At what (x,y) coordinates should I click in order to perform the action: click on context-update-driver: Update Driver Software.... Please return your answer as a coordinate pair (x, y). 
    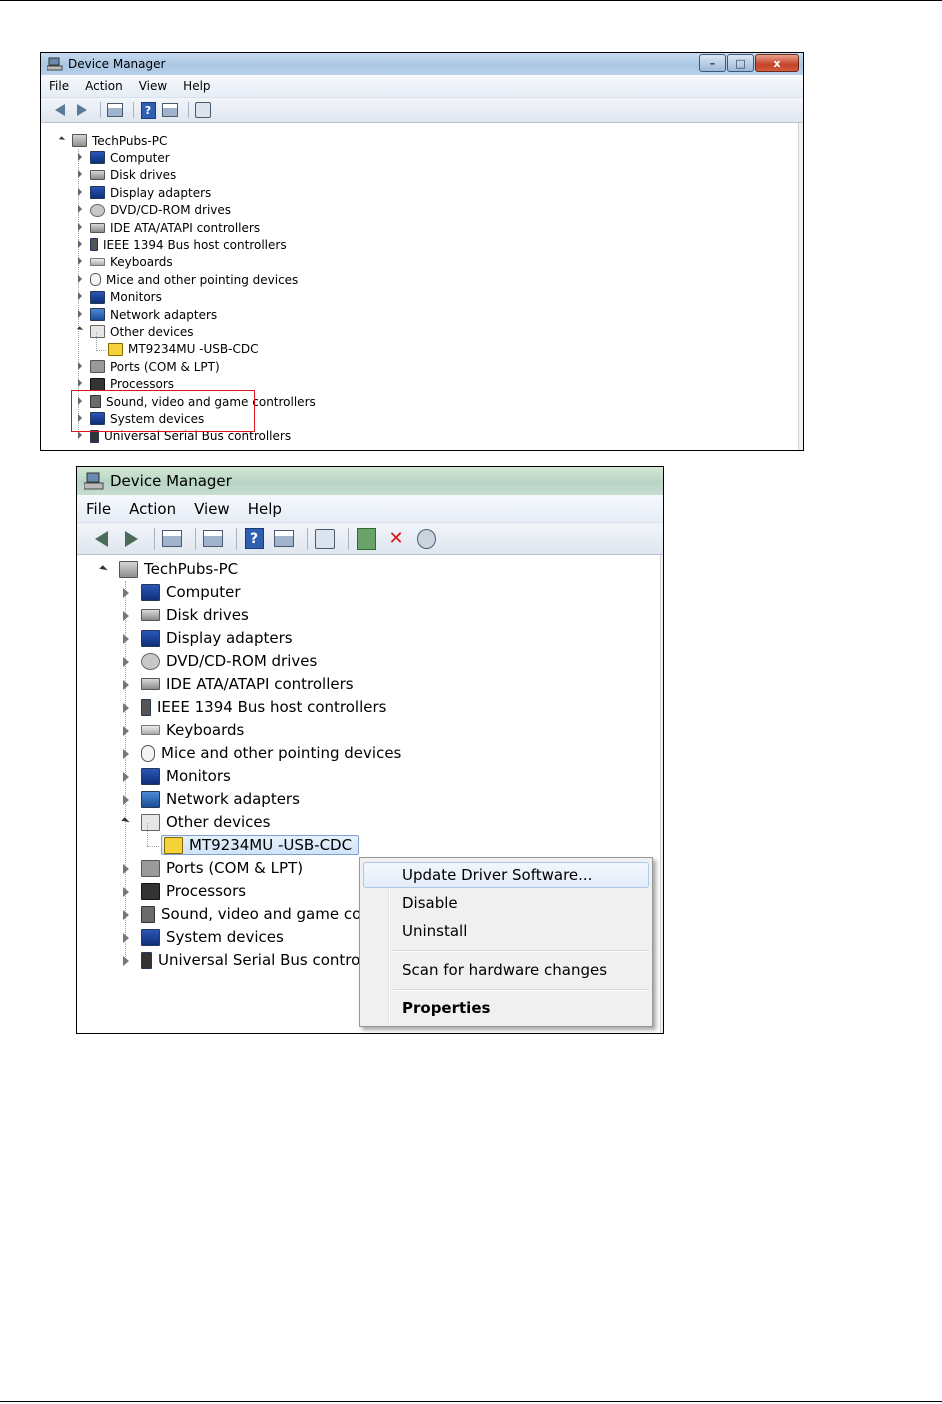
    Looking at the image, I should click on (506, 875).